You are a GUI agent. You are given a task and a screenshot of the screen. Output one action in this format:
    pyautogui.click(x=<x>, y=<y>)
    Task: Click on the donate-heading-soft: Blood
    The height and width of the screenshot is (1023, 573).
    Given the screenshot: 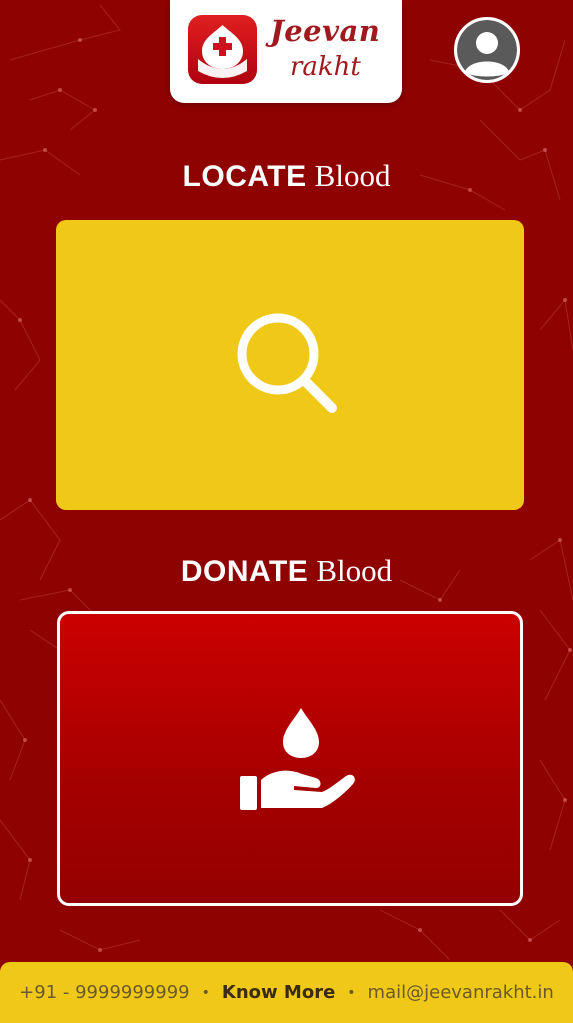 What is the action you would take?
    pyautogui.click(x=354, y=570)
    